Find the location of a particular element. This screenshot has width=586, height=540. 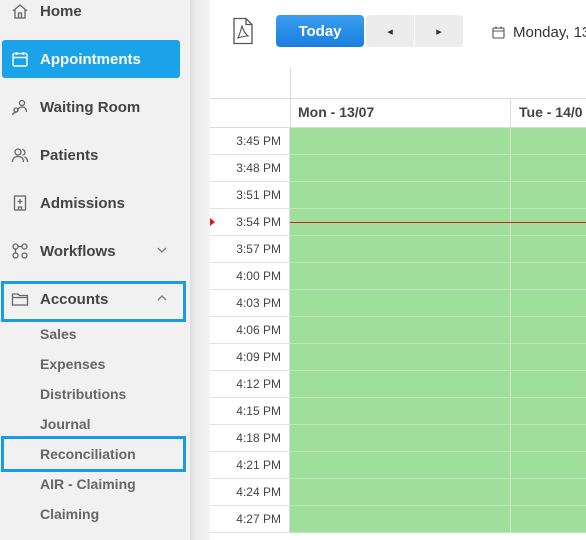

submenu-item-claiming: Claiming is located at coordinates (69, 514).